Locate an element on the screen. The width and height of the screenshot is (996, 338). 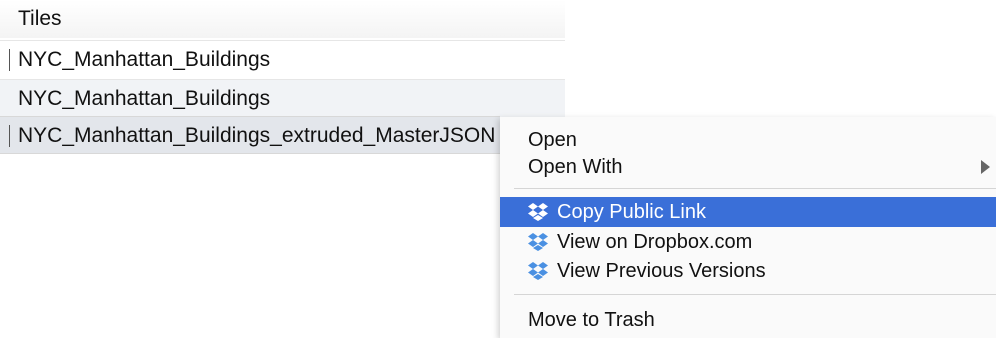
menu-item-view-previous-versions: View Previous Versions is located at coordinates (748, 271).